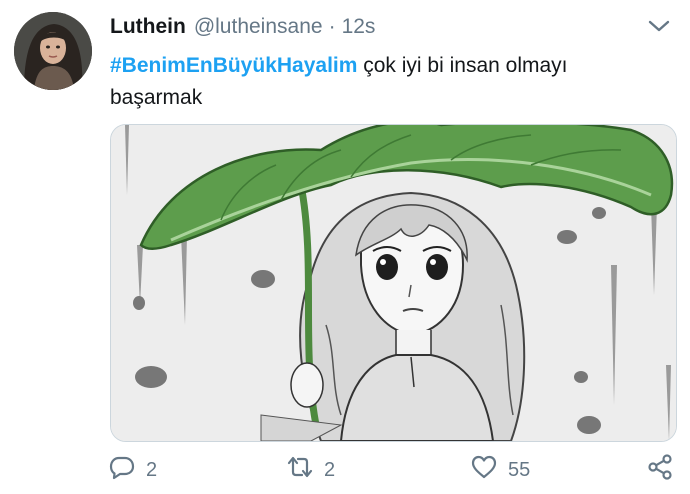 This screenshot has width=690, height=494. Describe the element at coordinates (53, 51) in the screenshot. I see `avatar` at that location.